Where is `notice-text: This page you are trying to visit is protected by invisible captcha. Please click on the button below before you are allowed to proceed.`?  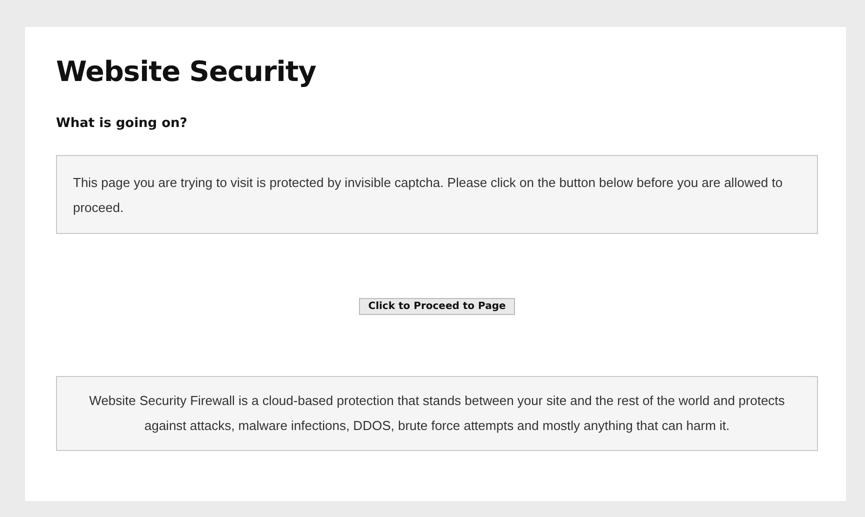 notice-text: This page you are trying to visit is protected by invisible captcha. Please click on the button below before you are allowed to proceed. is located at coordinates (428, 195).